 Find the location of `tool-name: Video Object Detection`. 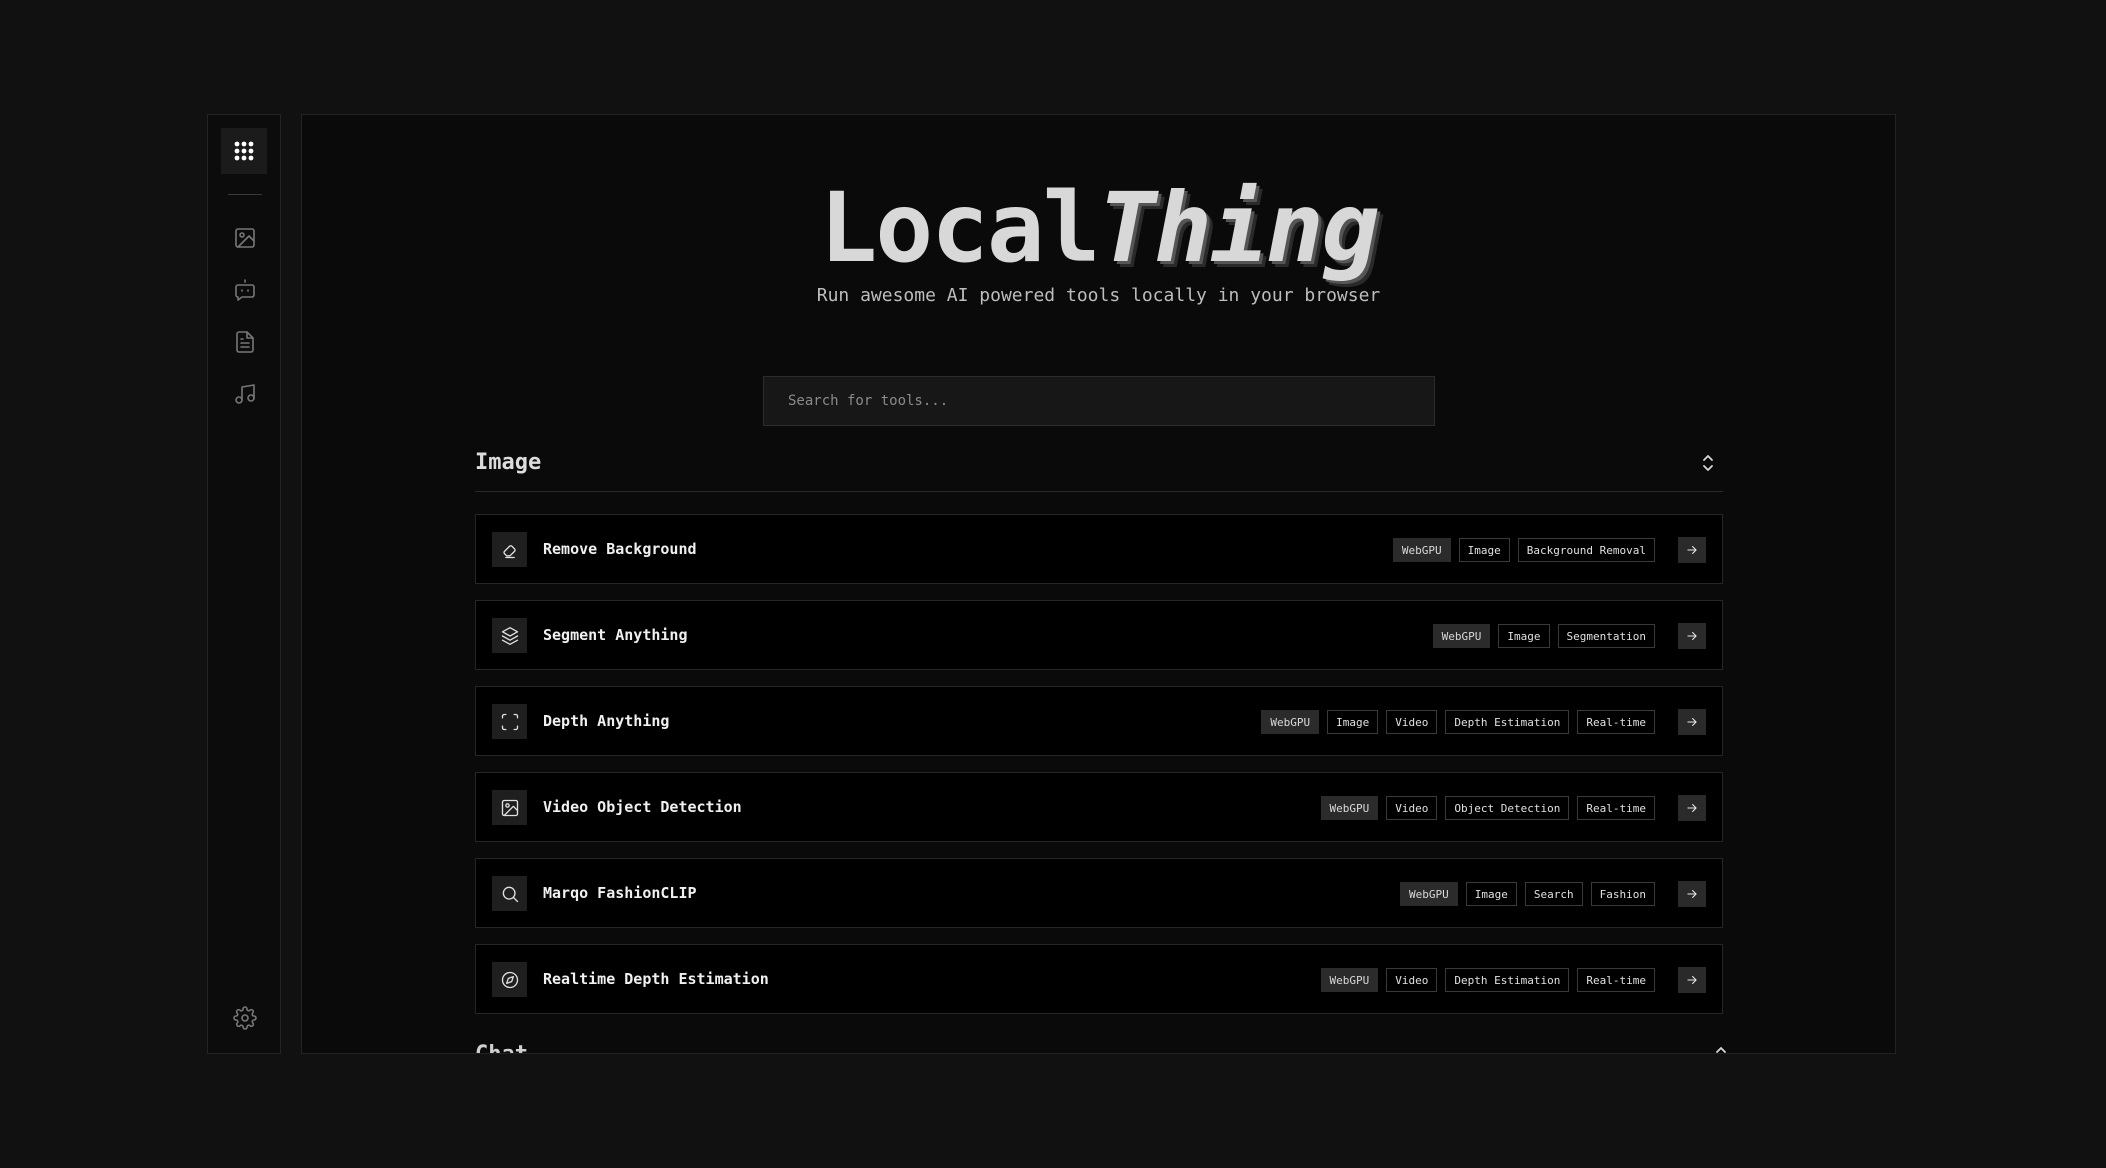

tool-name: Video Object Detection is located at coordinates (642, 807).